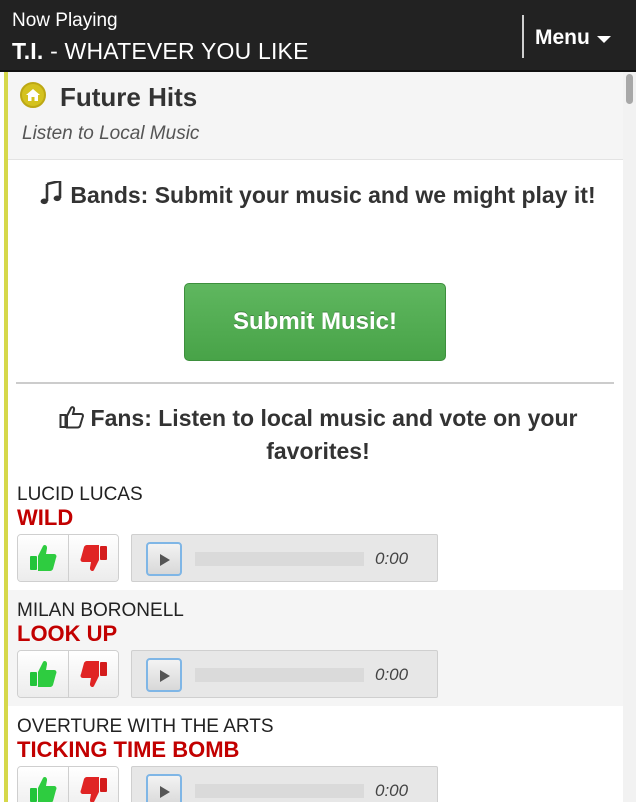 The image size is (636, 802). Describe the element at coordinates (315, 383) in the screenshot. I see `section-divider` at that location.